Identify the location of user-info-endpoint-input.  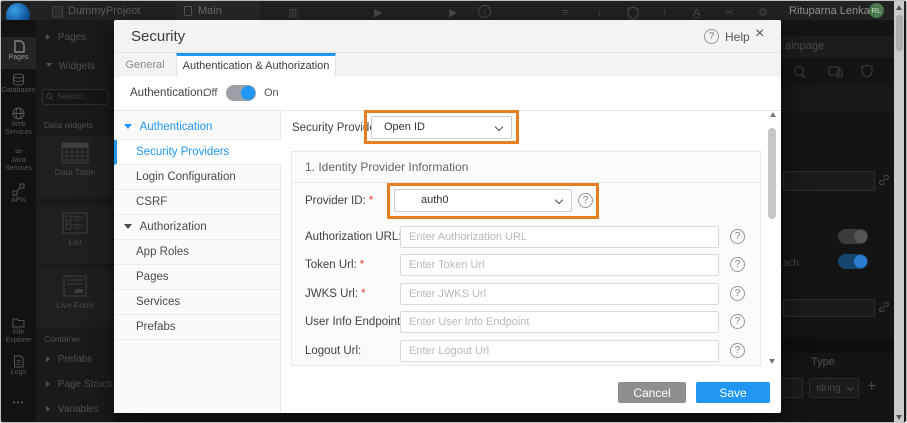
(559, 322).